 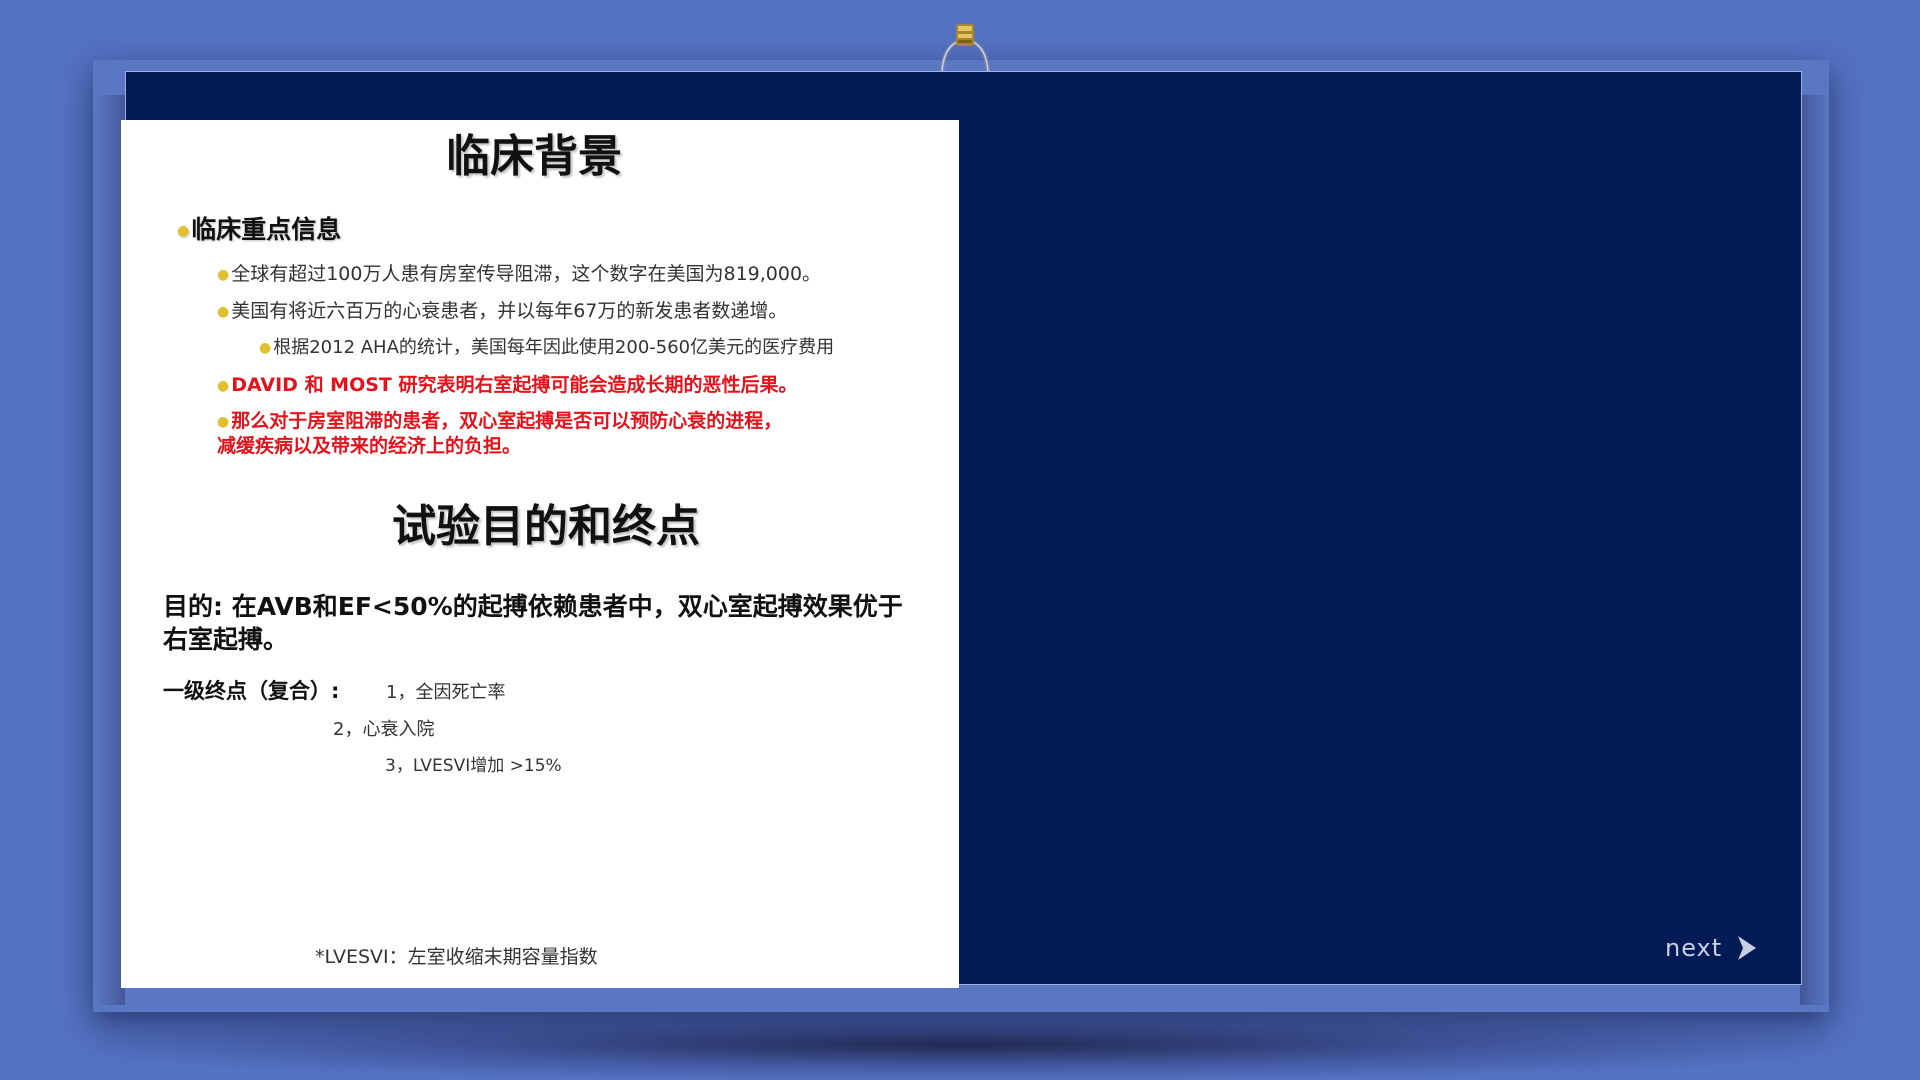 I want to click on floor-shadow, so click(x=960, y=1045).